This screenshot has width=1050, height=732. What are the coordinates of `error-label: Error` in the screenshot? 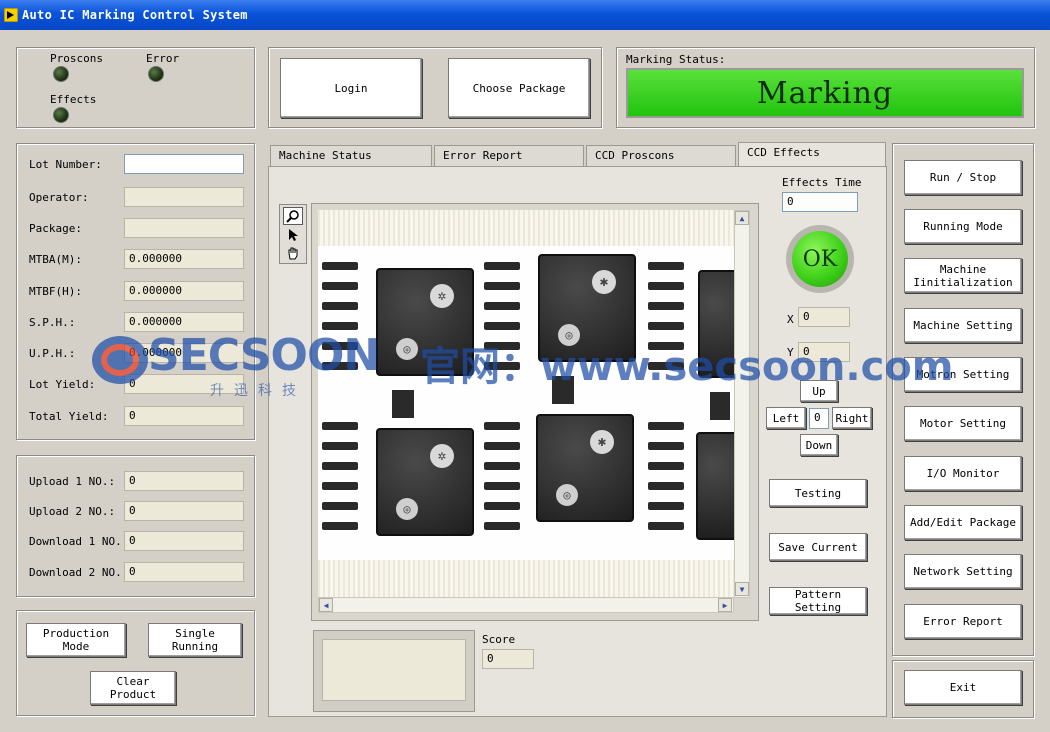 It's located at (163, 58).